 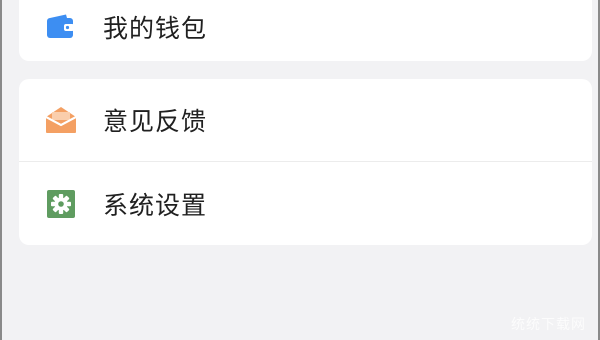 I want to click on envelope-icon, so click(x=61, y=120).